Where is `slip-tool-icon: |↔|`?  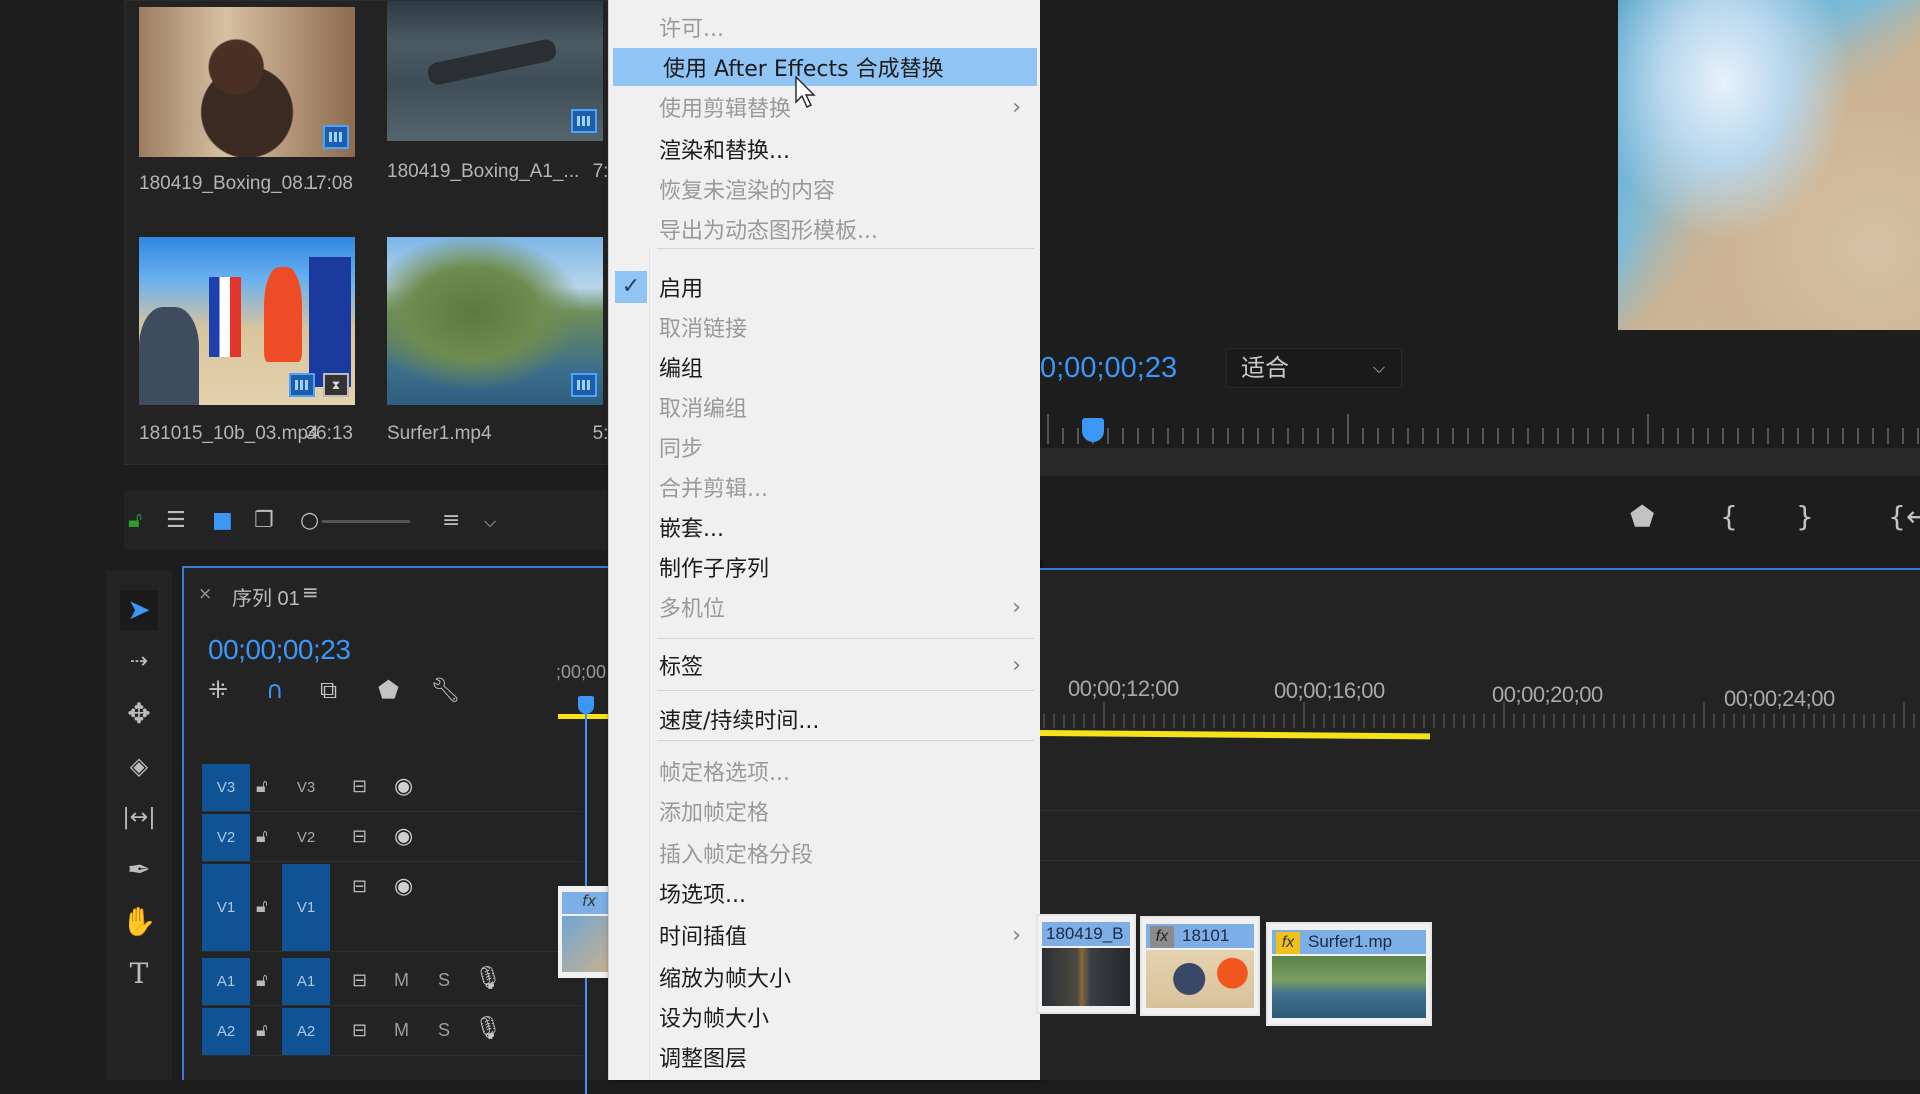 slip-tool-icon: |↔| is located at coordinates (139, 818).